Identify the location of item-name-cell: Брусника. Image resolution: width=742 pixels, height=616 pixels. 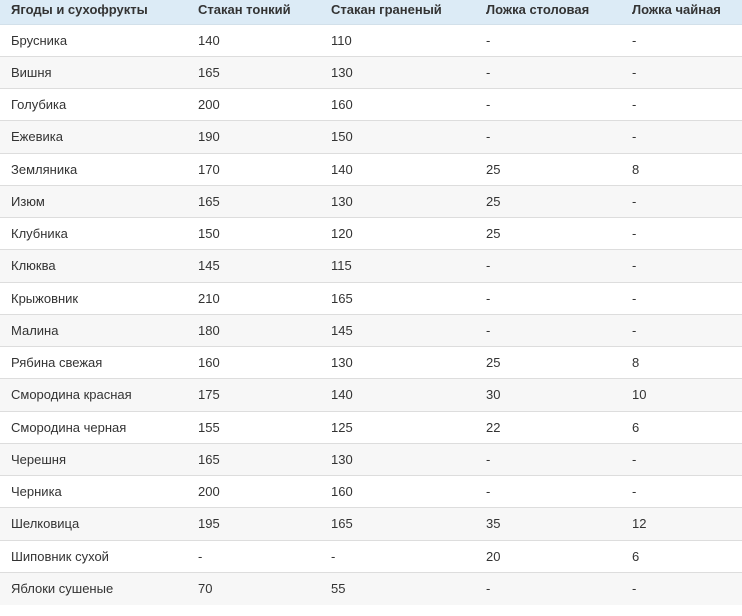
(39, 40).